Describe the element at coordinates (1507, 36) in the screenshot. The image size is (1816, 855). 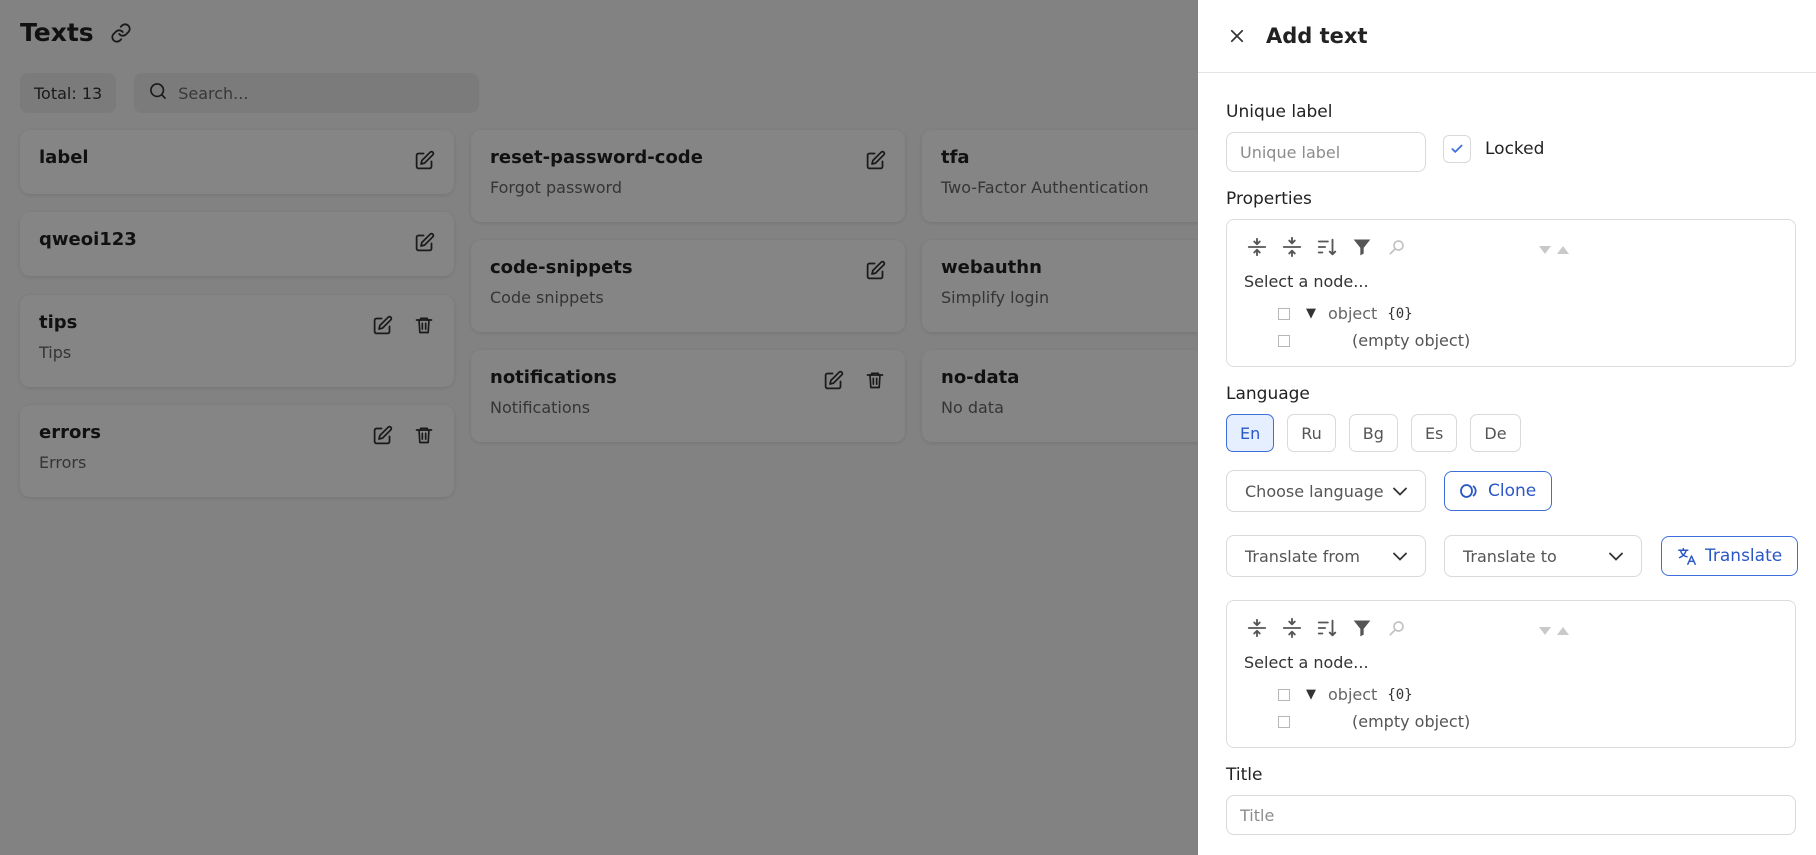
I see `drawer-header: Add text` at that location.